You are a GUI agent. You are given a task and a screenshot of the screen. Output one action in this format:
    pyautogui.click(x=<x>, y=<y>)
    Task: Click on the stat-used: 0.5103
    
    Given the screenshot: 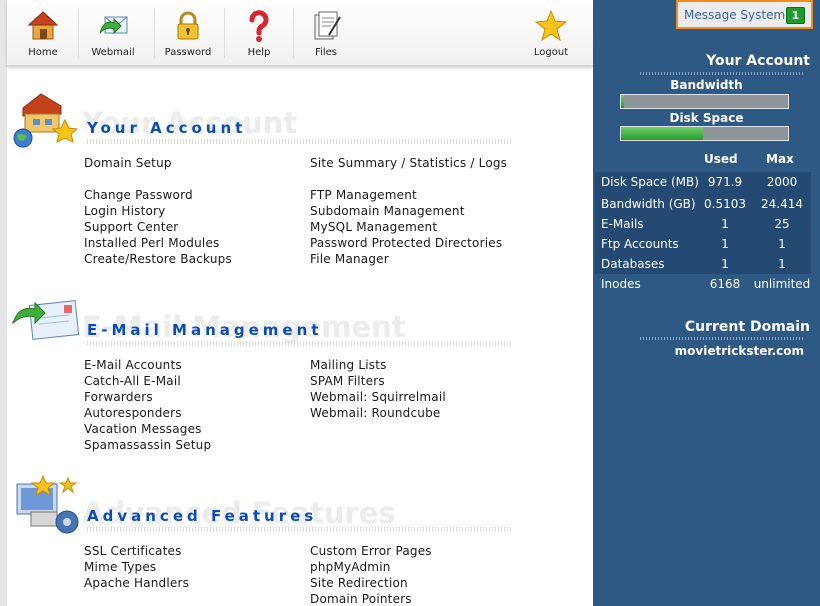 What is the action you would take?
    pyautogui.click(x=725, y=204)
    